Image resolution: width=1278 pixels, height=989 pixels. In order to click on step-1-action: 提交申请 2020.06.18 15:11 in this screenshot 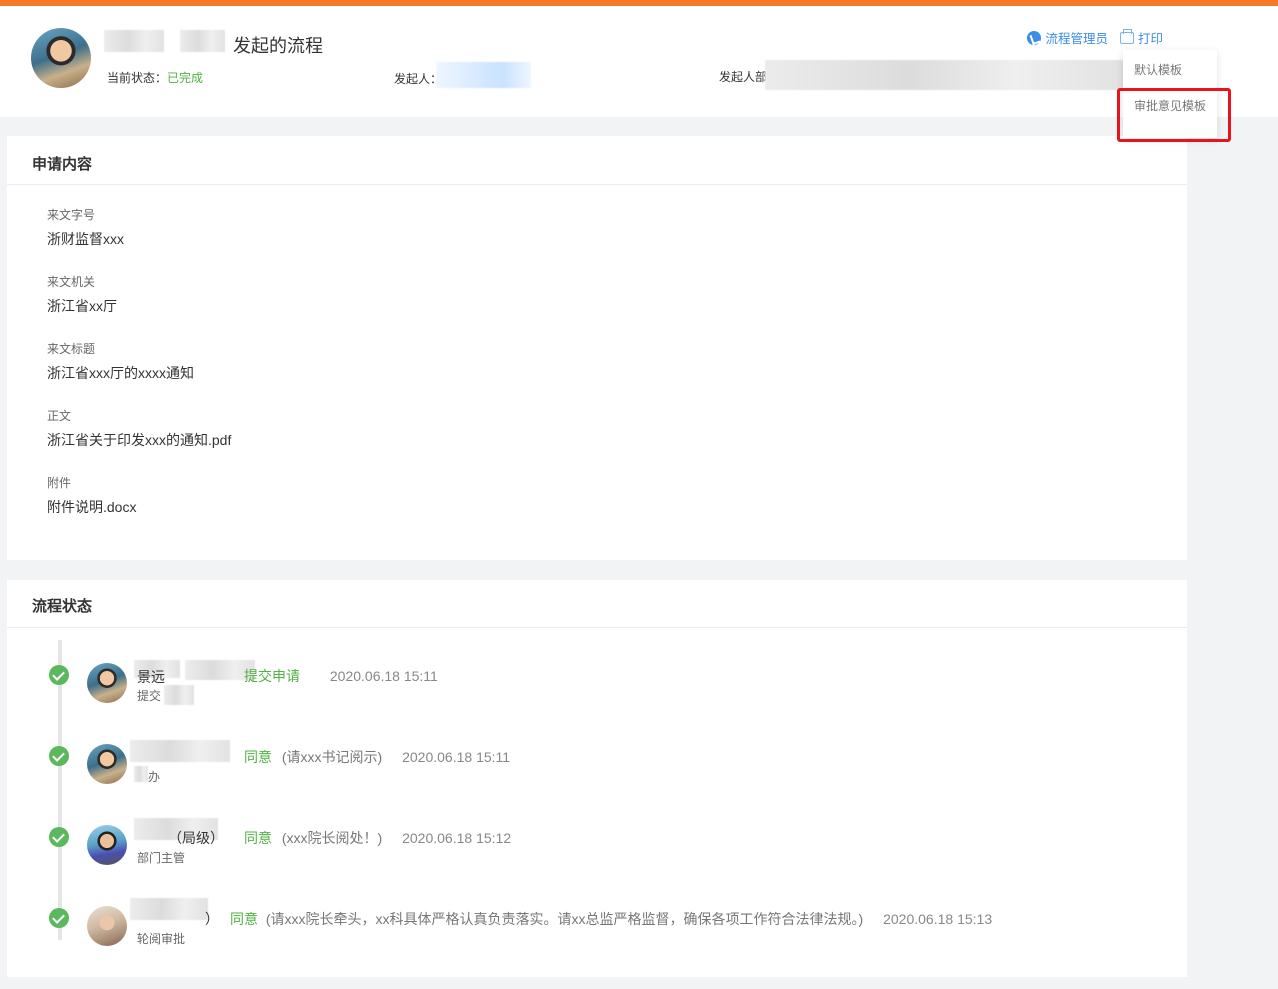, I will do `click(341, 676)`.